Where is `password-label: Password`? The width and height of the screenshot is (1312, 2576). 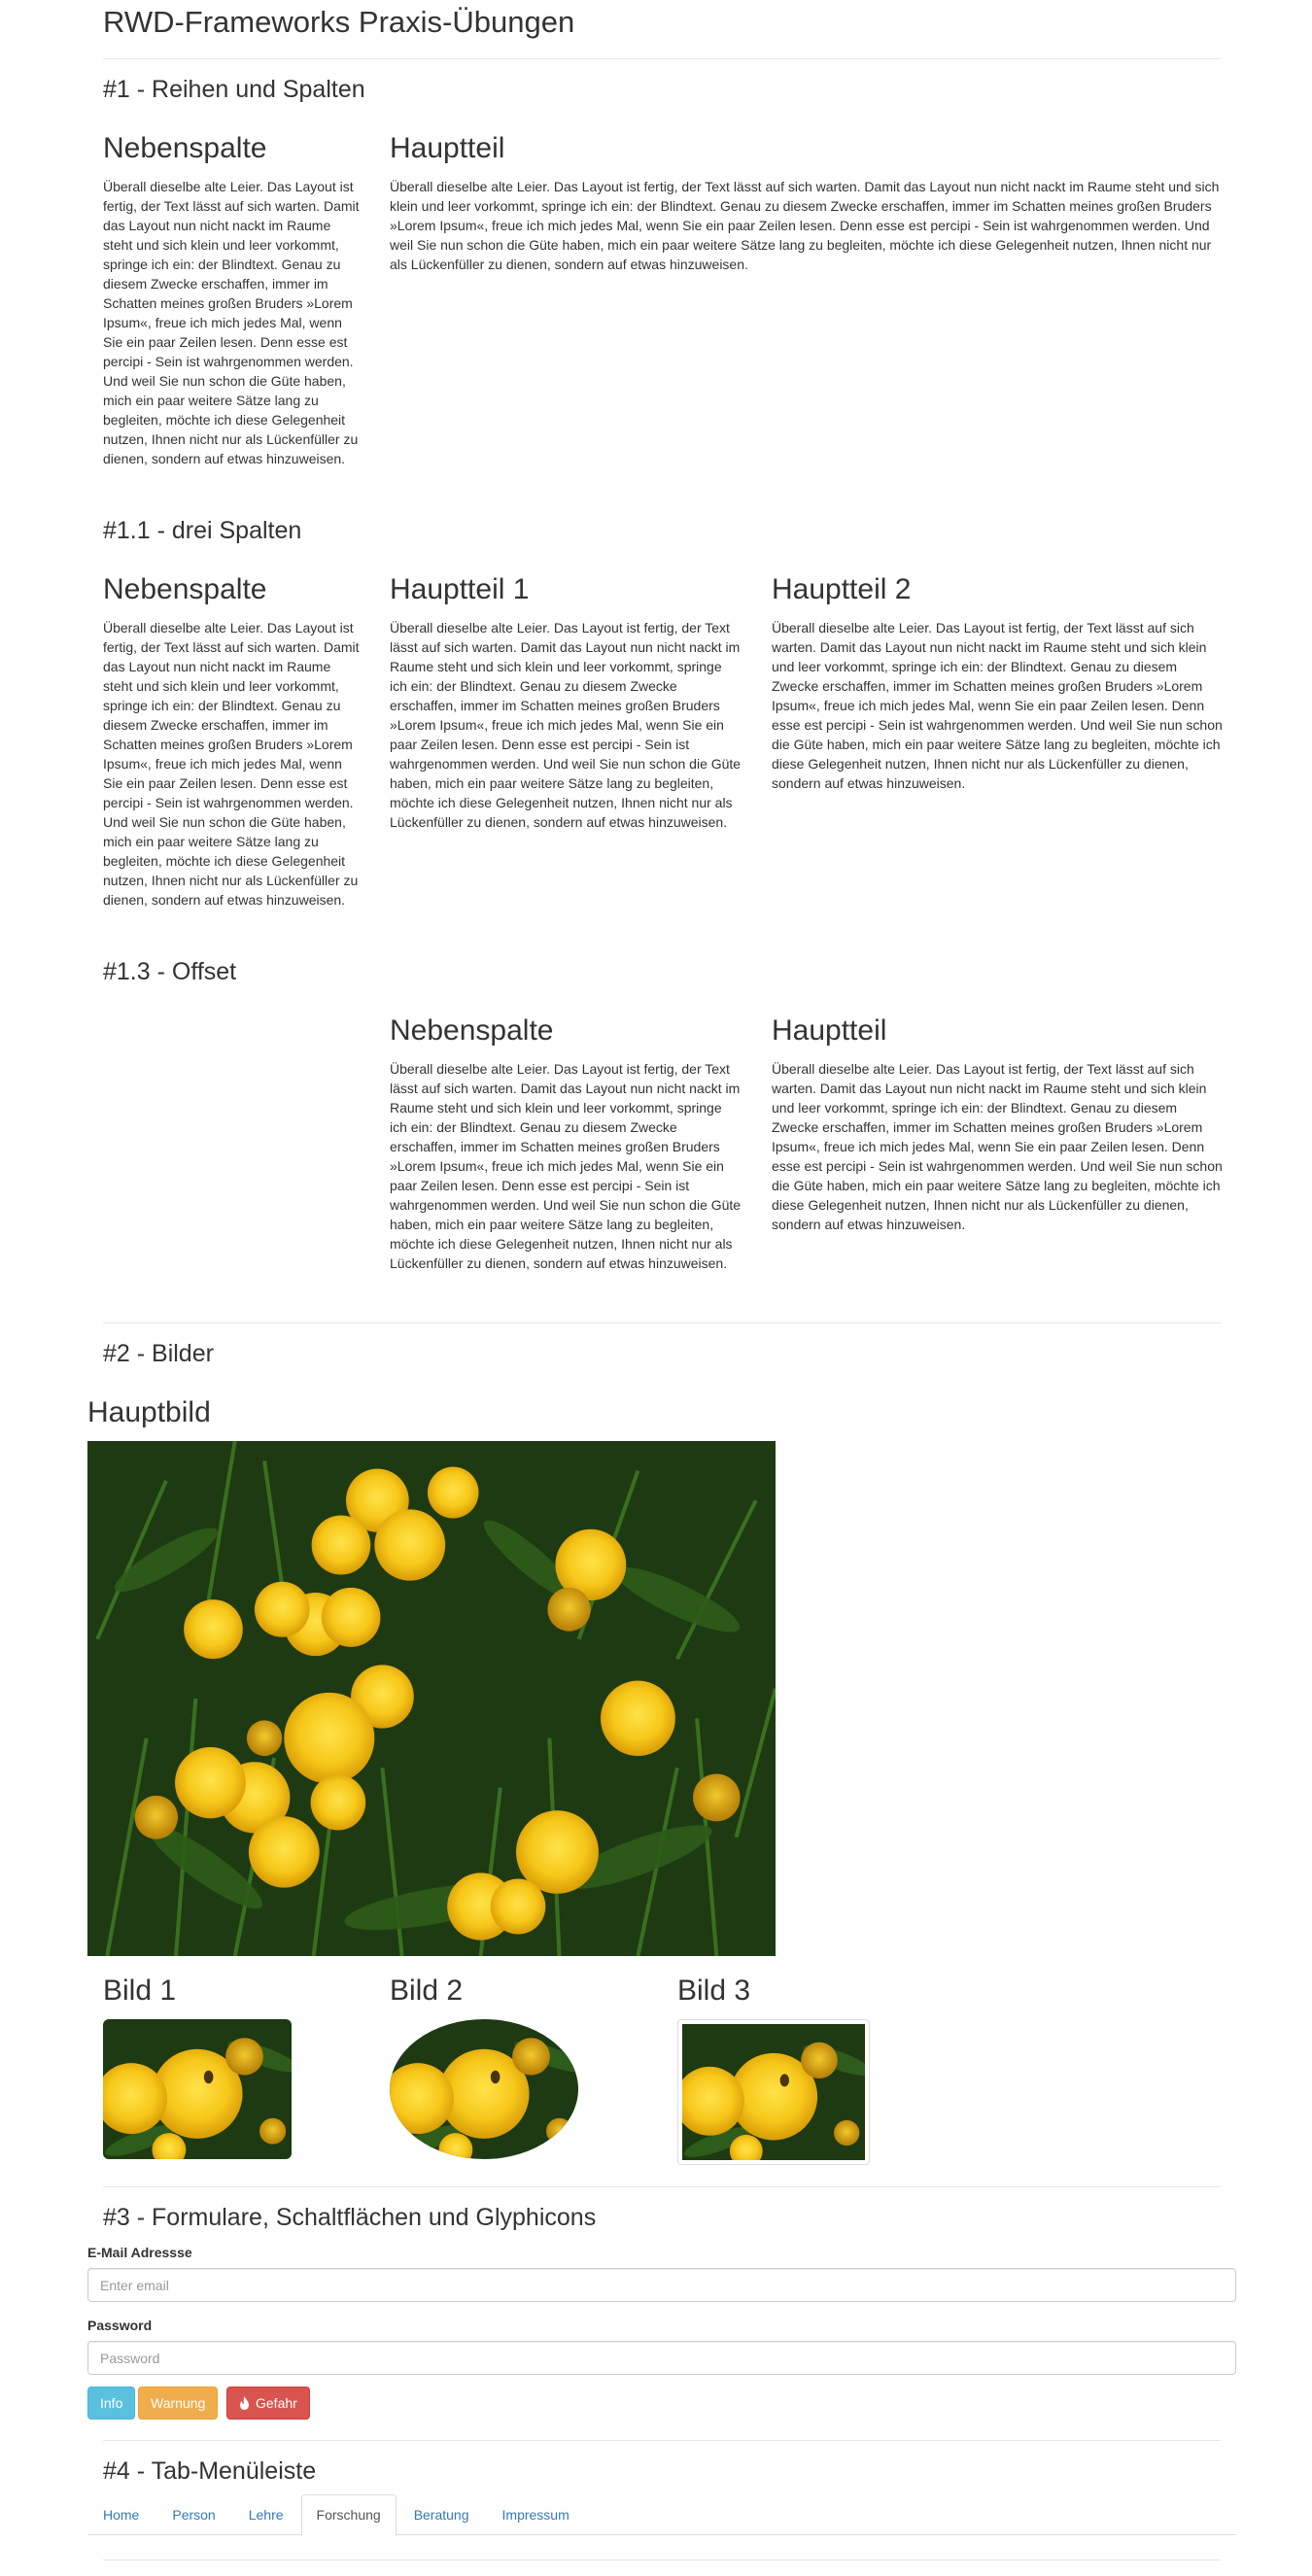 password-label: Password is located at coordinates (120, 2325).